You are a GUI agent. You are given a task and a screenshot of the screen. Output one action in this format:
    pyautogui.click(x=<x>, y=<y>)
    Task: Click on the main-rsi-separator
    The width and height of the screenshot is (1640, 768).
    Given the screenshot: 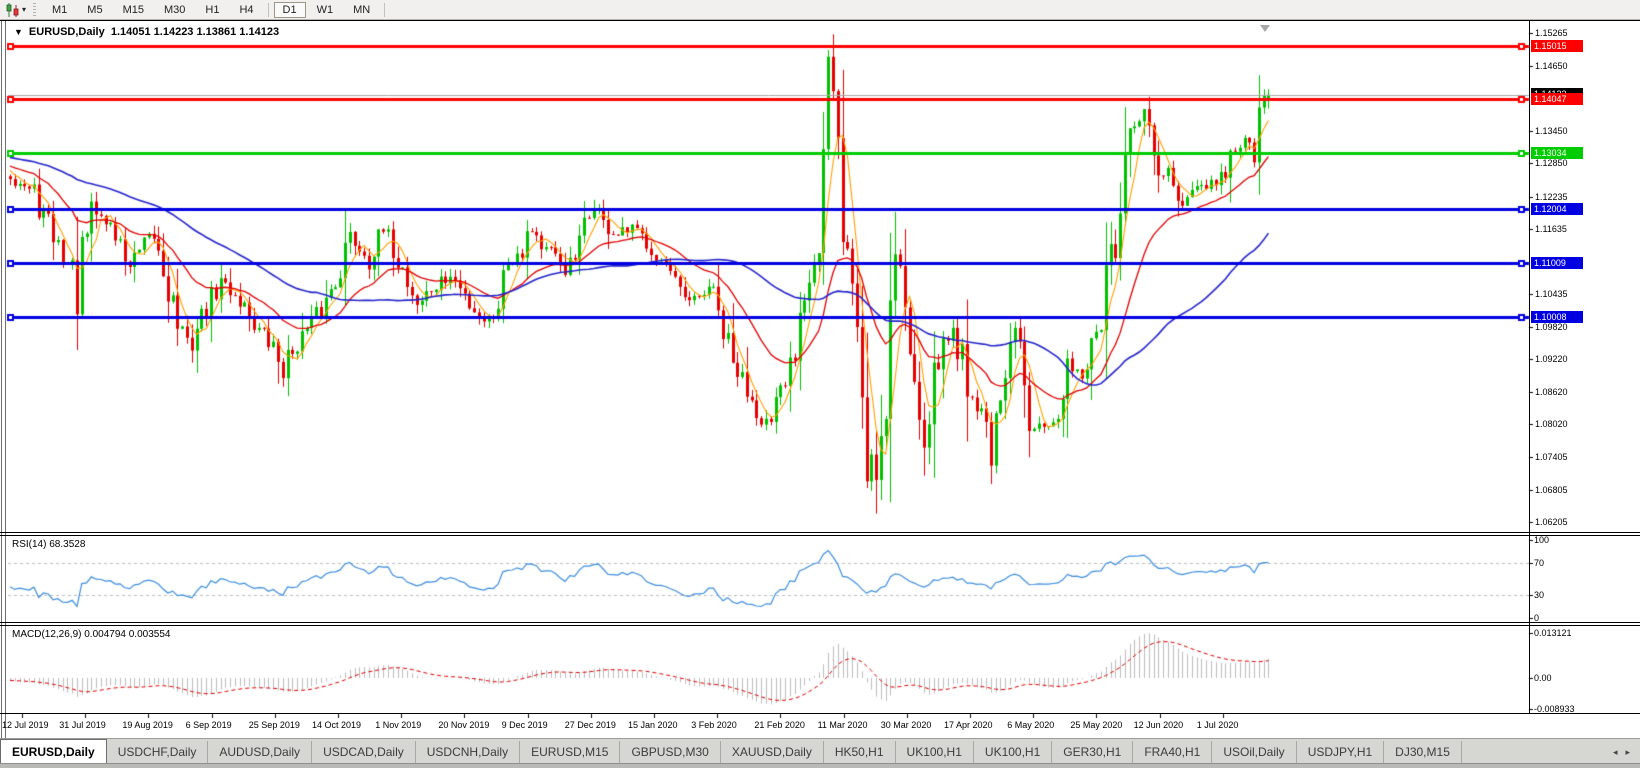 What is the action you would take?
    pyautogui.click(x=820, y=532)
    